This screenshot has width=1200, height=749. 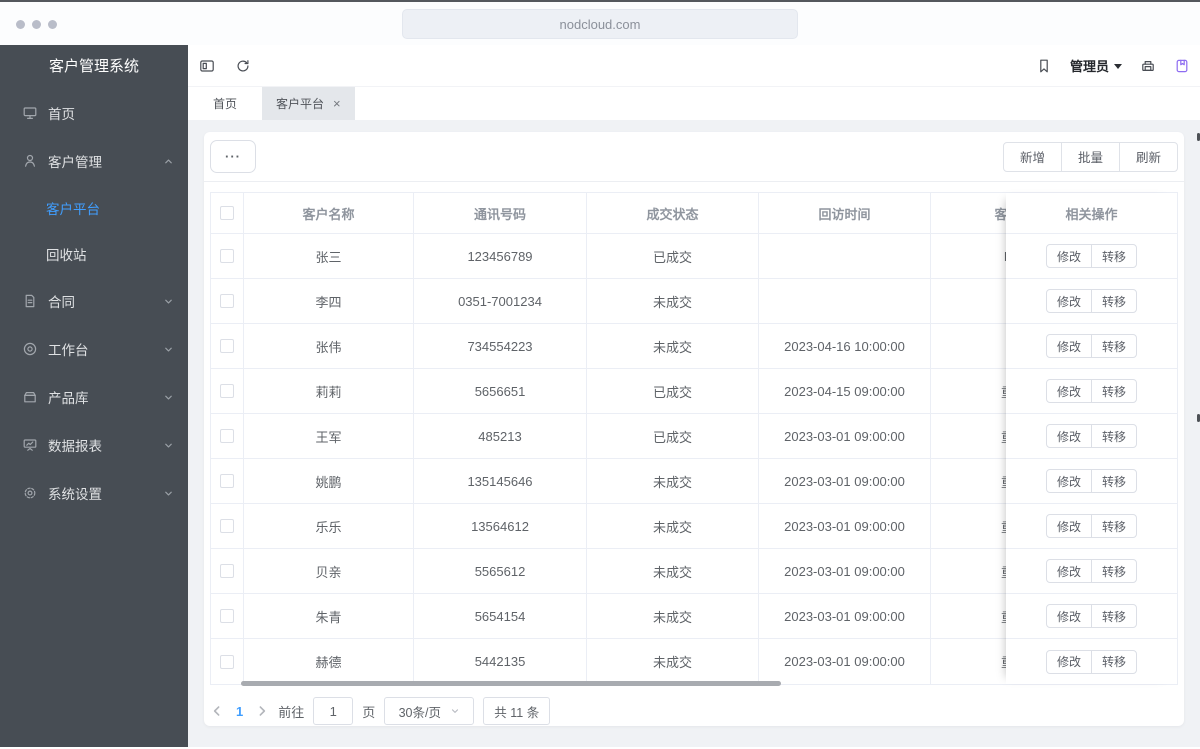 I want to click on sidebar-item: 数据报表, so click(x=94, y=445).